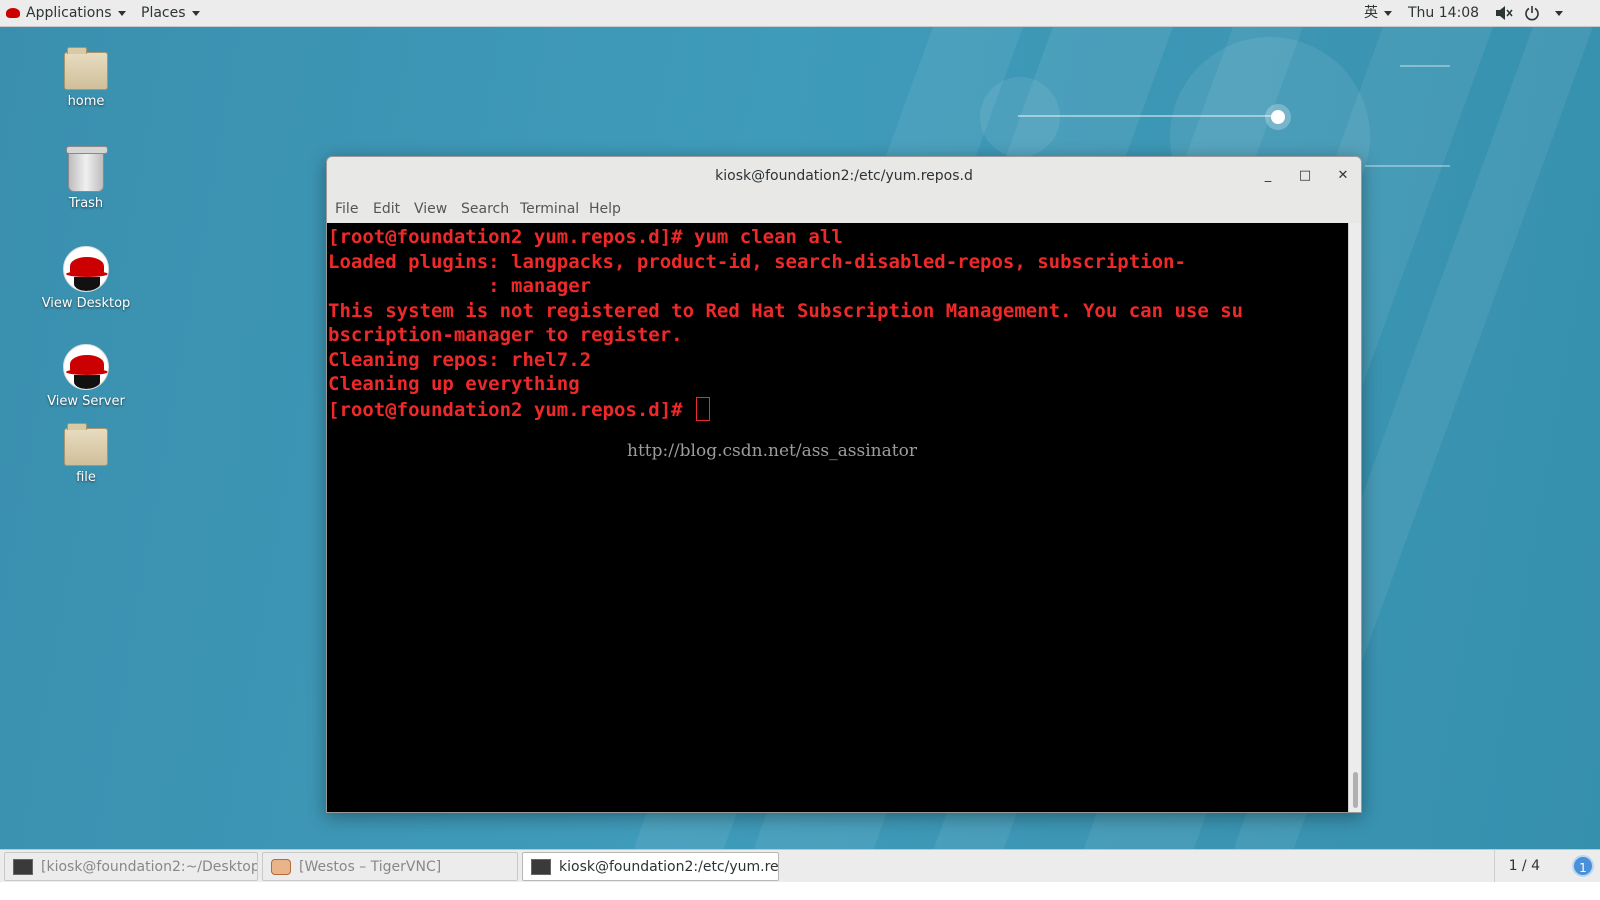 The width and height of the screenshot is (1600, 900). Describe the element at coordinates (838, 409) in the screenshot. I see `terminal-prompt-line: [root@foundation2 yum.repos.d]#` at that location.